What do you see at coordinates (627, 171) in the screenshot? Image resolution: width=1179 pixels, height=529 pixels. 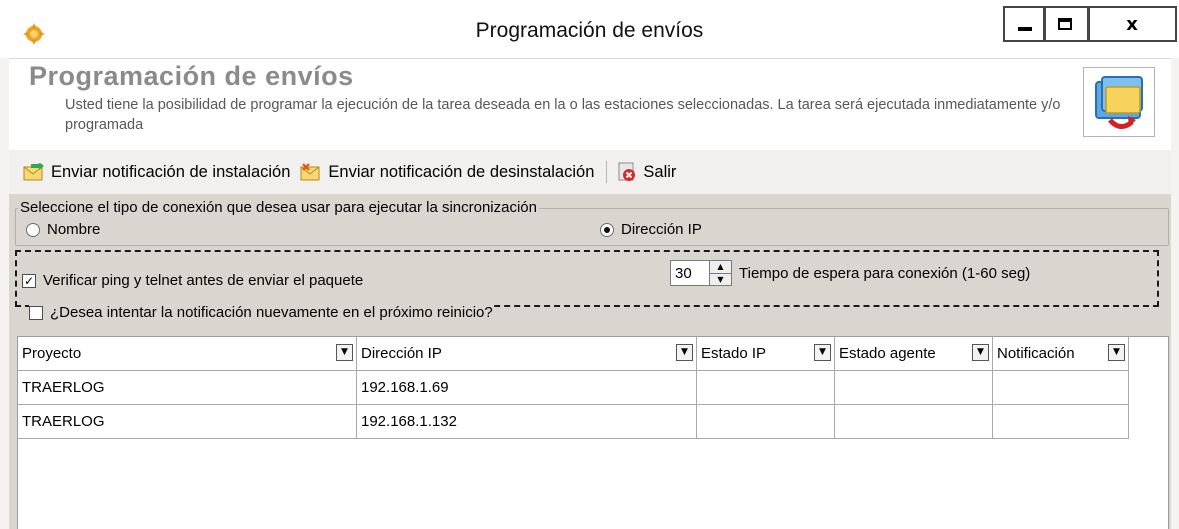 I see `exit-icon` at bounding box center [627, 171].